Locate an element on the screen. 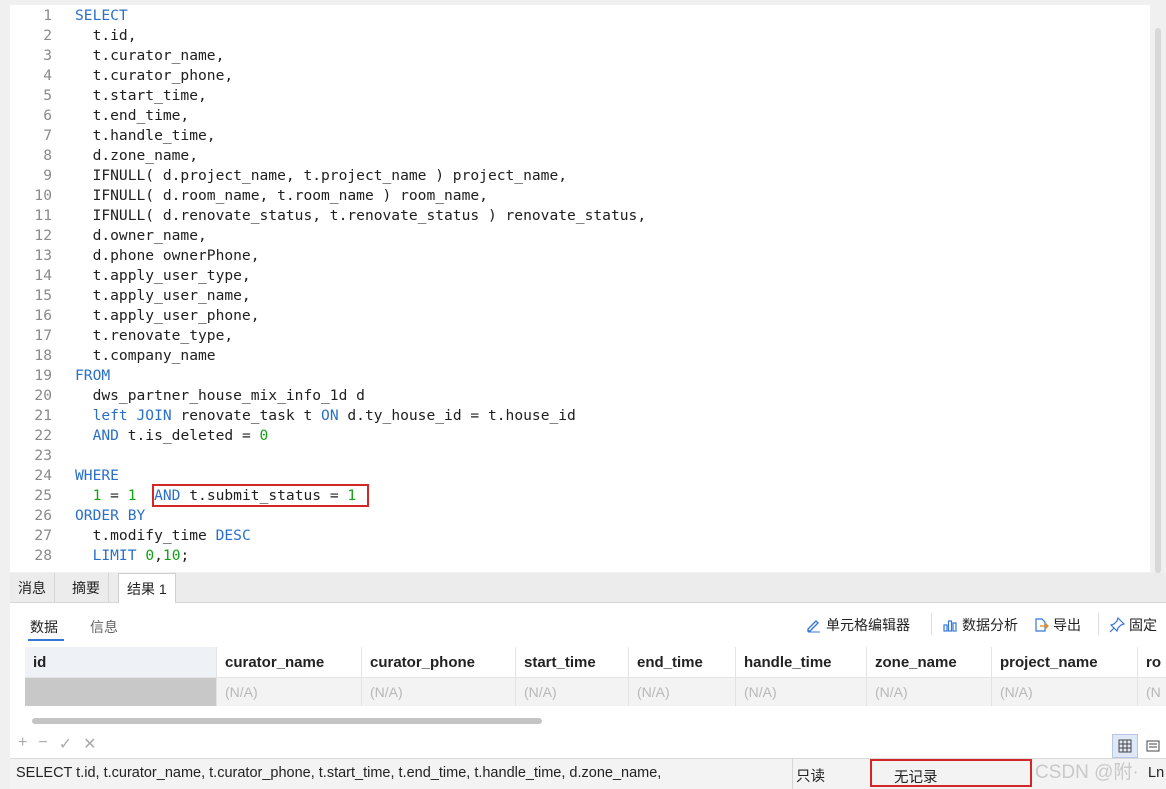 The height and width of the screenshot is (789, 1166). data-analysis-button: 数据分析 is located at coordinates (980, 625).